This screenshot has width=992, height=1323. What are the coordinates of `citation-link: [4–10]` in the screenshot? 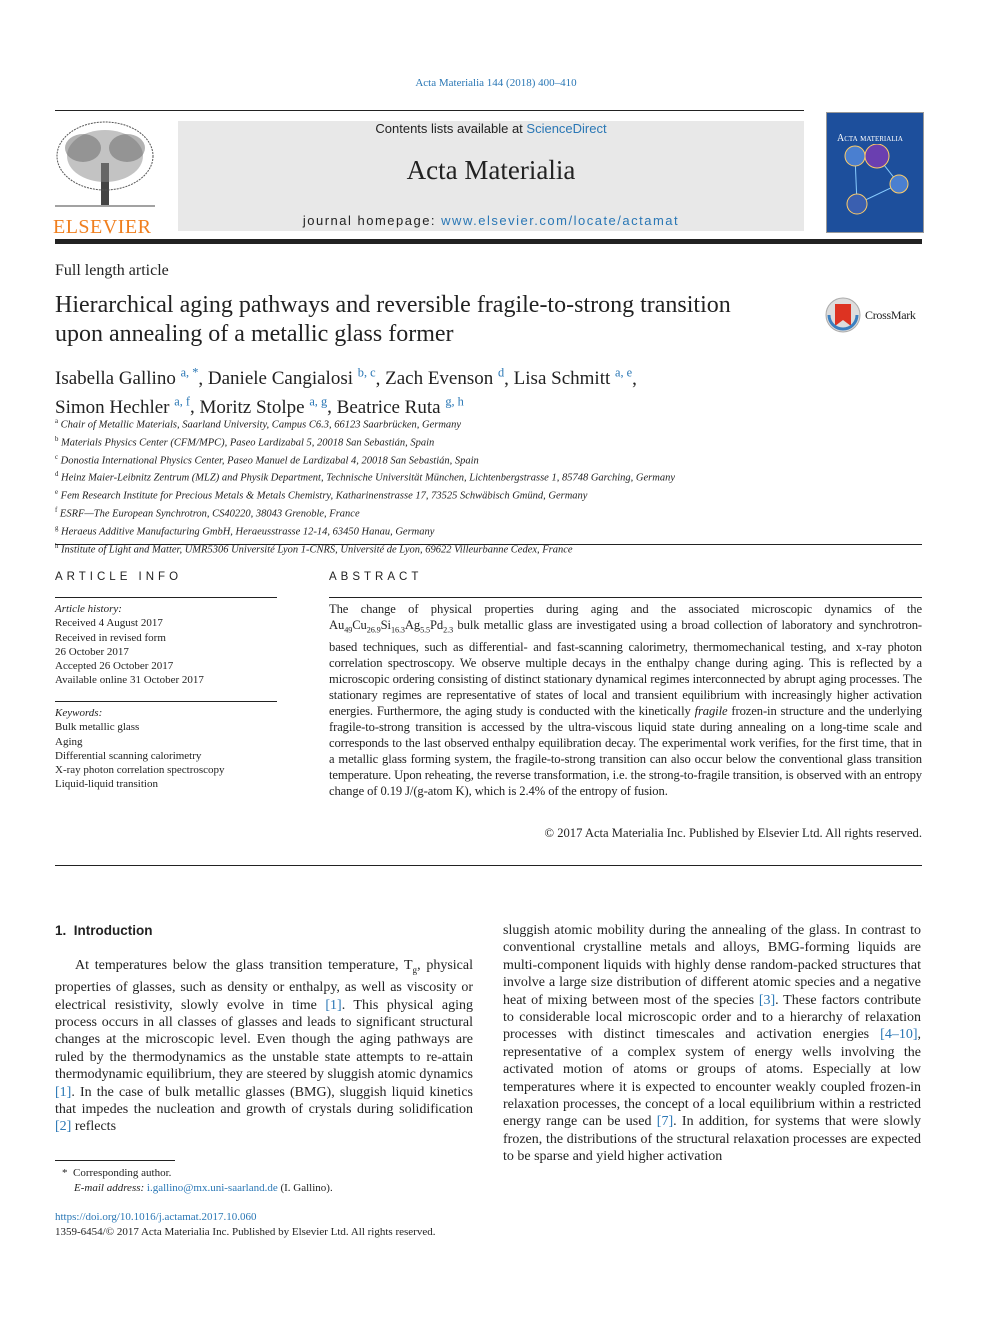 It's located at (898, 1034).